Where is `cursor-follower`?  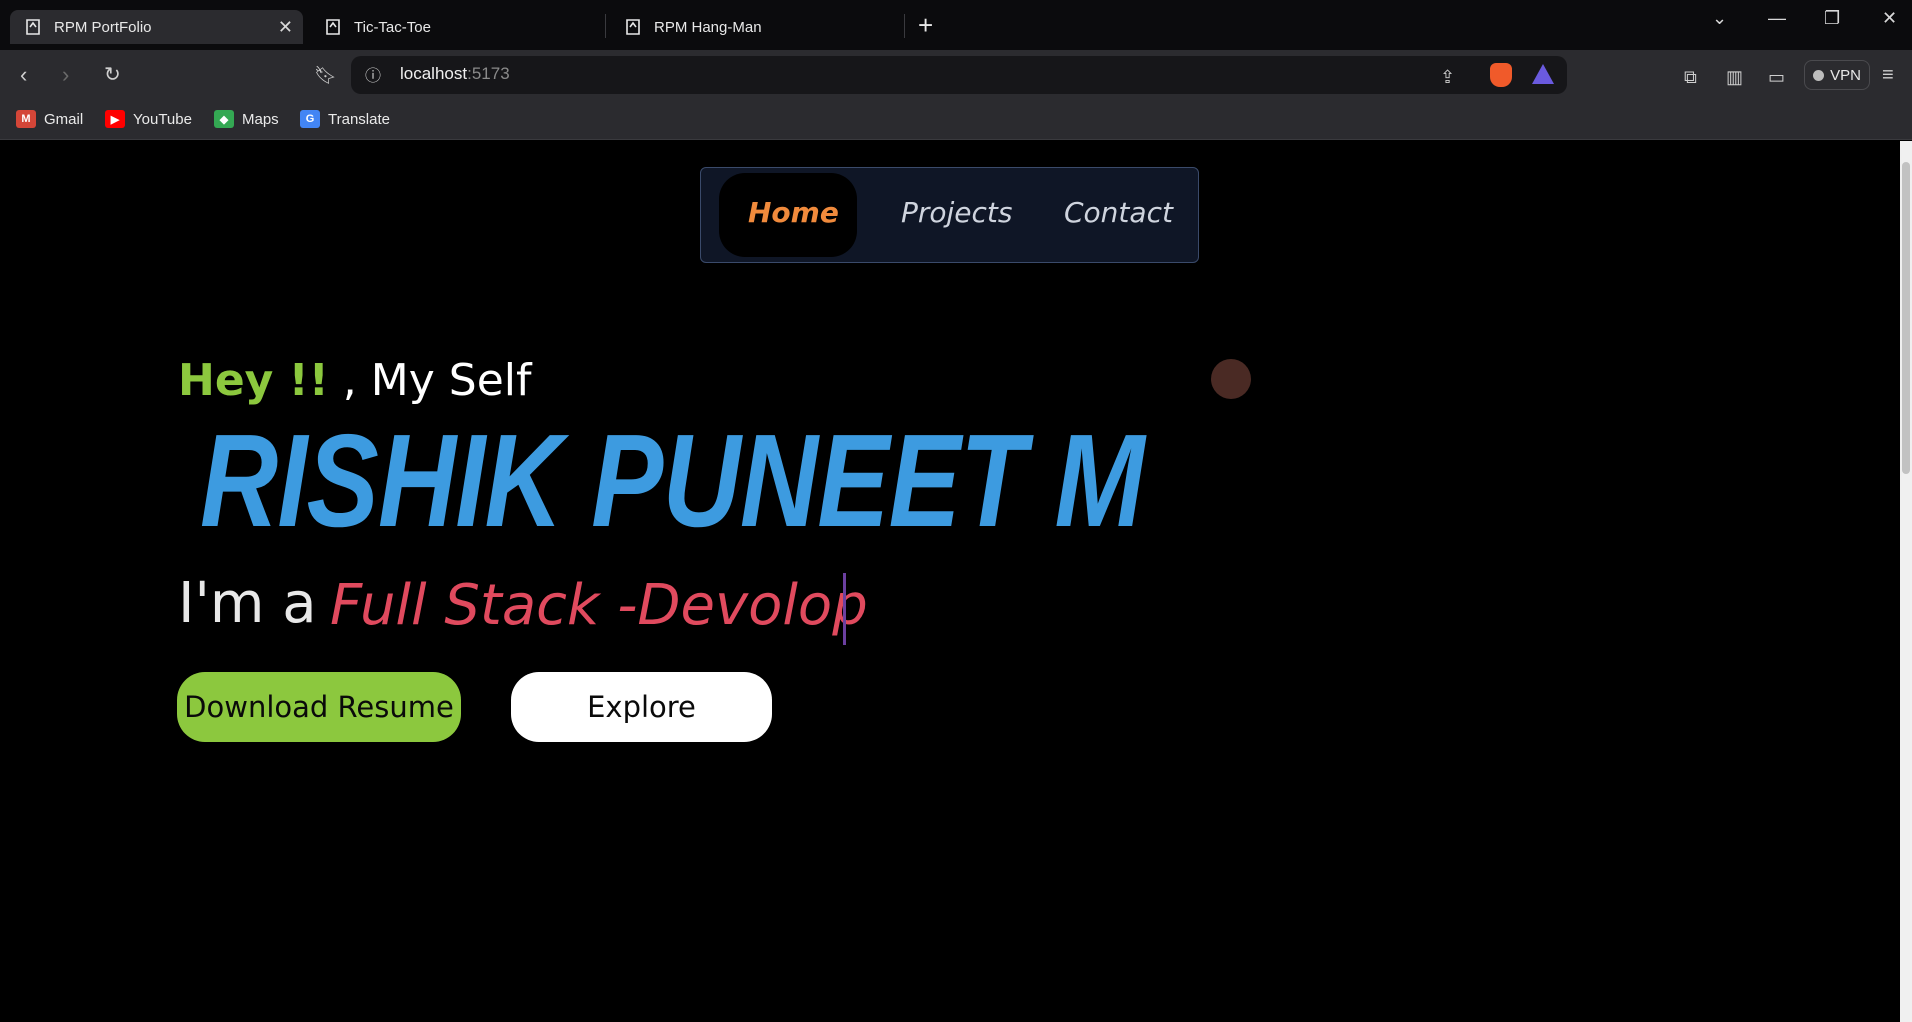
cursor-follower is located at coordinates (1231, 379).